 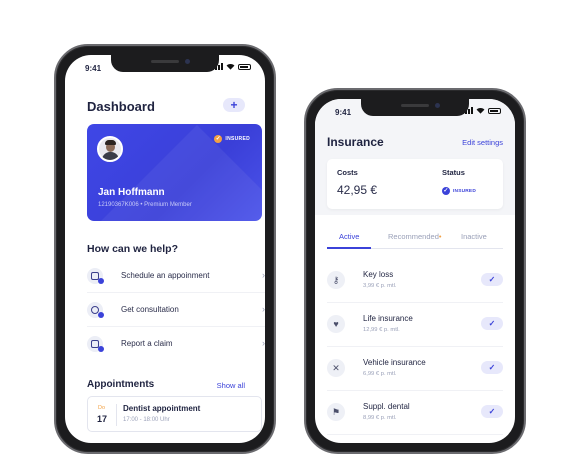 I want to click on status-badge-label: INSURED, so click(x=464, y=191).